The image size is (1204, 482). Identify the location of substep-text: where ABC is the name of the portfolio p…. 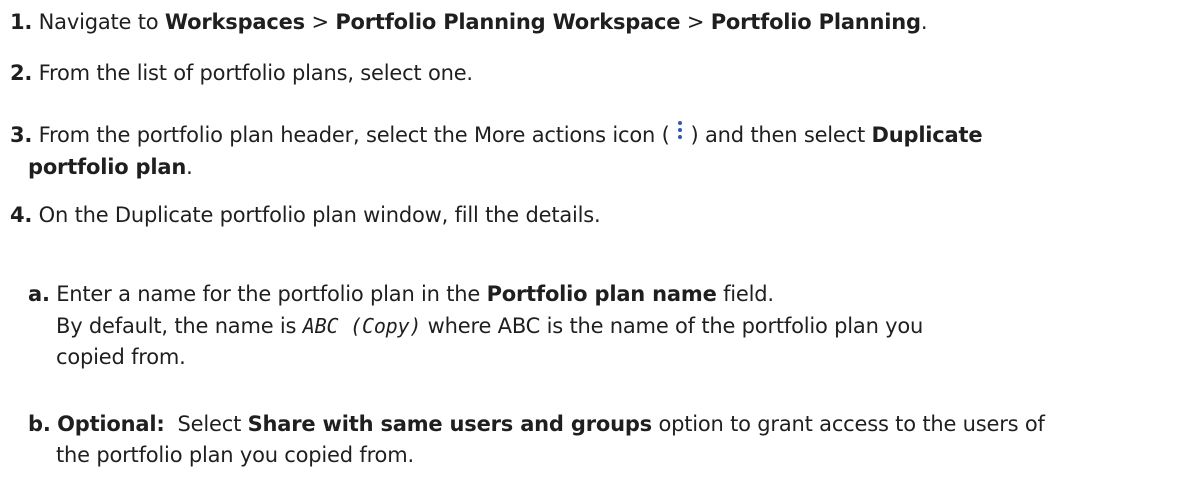
(672, 326).